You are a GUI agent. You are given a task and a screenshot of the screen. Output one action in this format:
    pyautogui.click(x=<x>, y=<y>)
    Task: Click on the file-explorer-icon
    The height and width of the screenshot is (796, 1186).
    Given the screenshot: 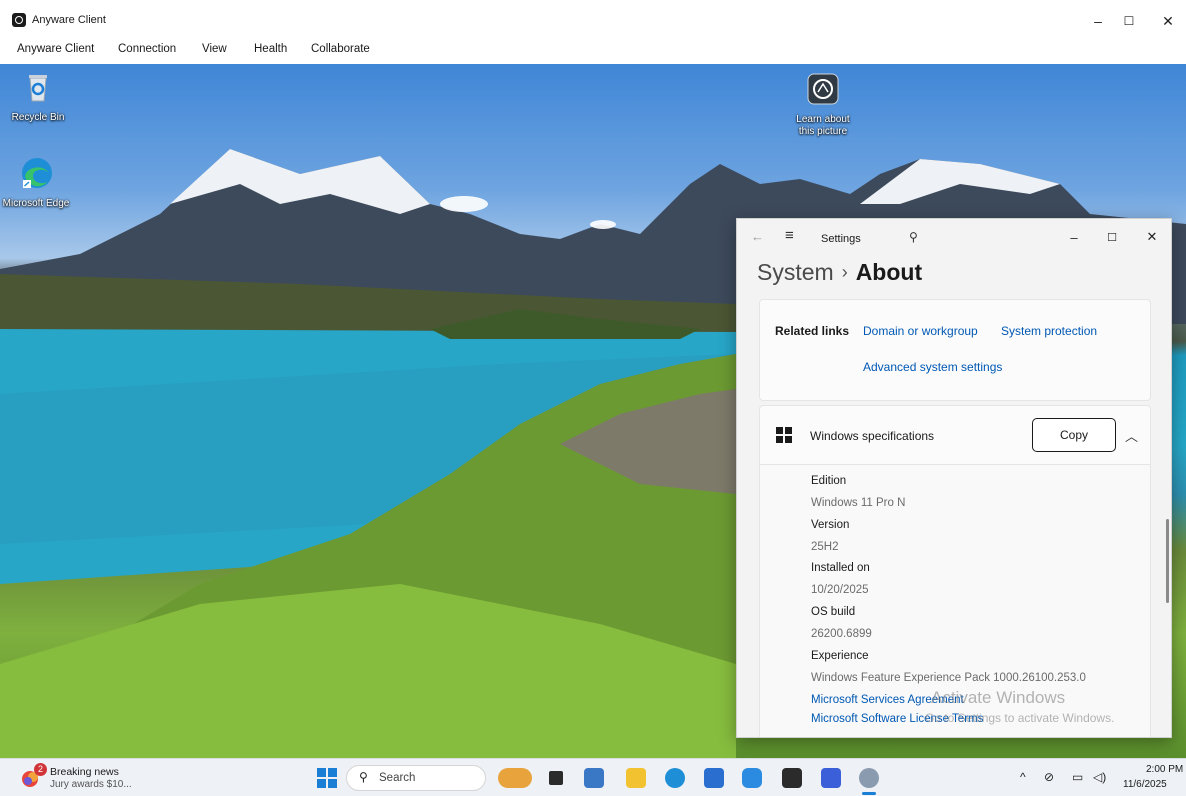 What is the action you would take?
    pyautogui.click(x=636, y=778)
    